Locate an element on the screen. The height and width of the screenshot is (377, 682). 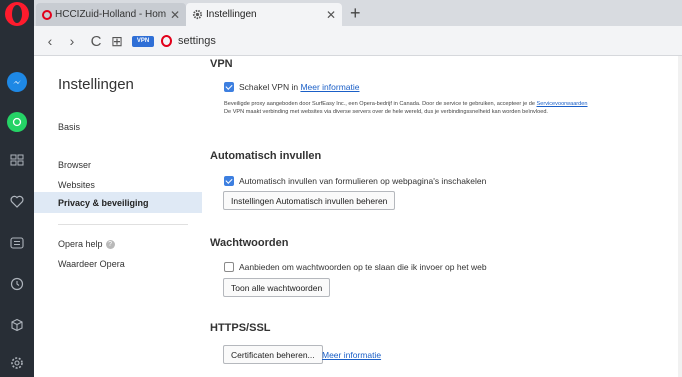
cube-icon is located at coordinates (17, 325).